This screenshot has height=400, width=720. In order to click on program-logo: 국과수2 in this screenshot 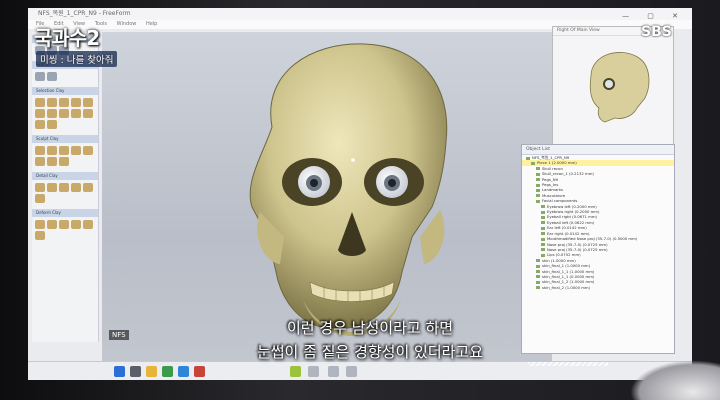, I will do `click(67, 38)`.